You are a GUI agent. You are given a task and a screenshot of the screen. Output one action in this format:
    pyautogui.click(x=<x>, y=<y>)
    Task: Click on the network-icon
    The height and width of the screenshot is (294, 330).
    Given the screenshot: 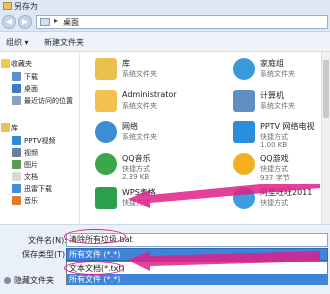 What is the action you would take?
    pyautogui.click(x=106, y=132)
    